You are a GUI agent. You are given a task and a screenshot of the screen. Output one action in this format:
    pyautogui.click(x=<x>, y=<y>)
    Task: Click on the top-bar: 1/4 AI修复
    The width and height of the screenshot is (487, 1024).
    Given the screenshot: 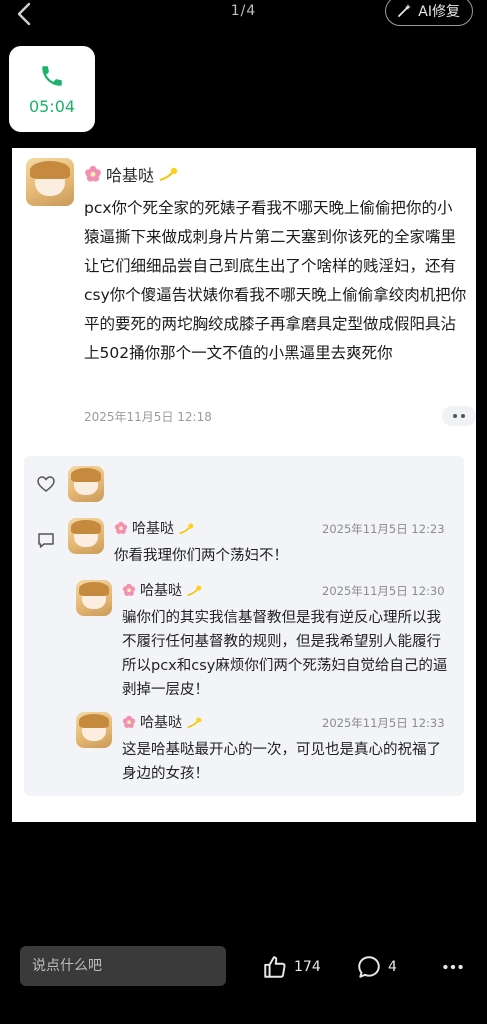 What is the action you would take?
    pyautogui.click(x=243, y=15)
    